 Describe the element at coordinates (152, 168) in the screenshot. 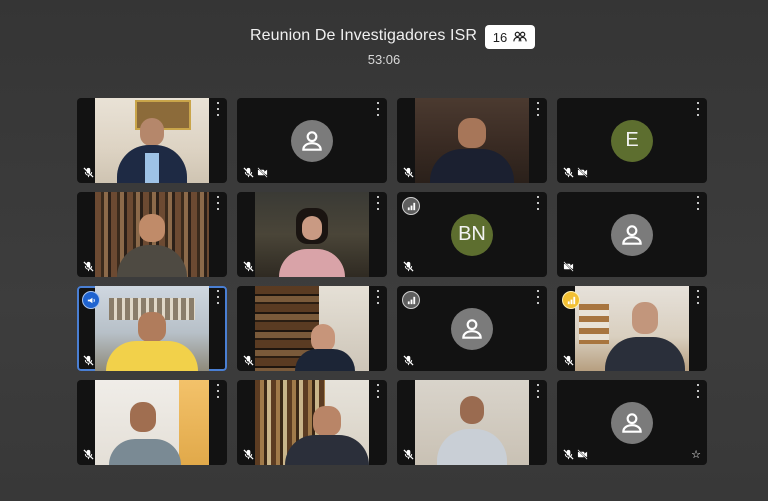

I see `participant-shirt` at that location.